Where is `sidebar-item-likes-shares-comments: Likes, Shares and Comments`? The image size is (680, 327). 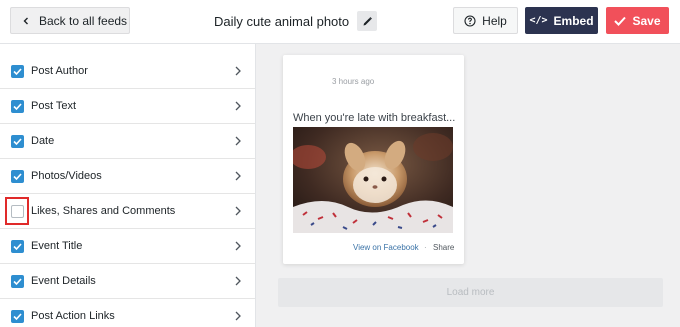 sidebar-item-likes-shares-comments: Likes, Shares and Comments is located at coordinates (127, 211).